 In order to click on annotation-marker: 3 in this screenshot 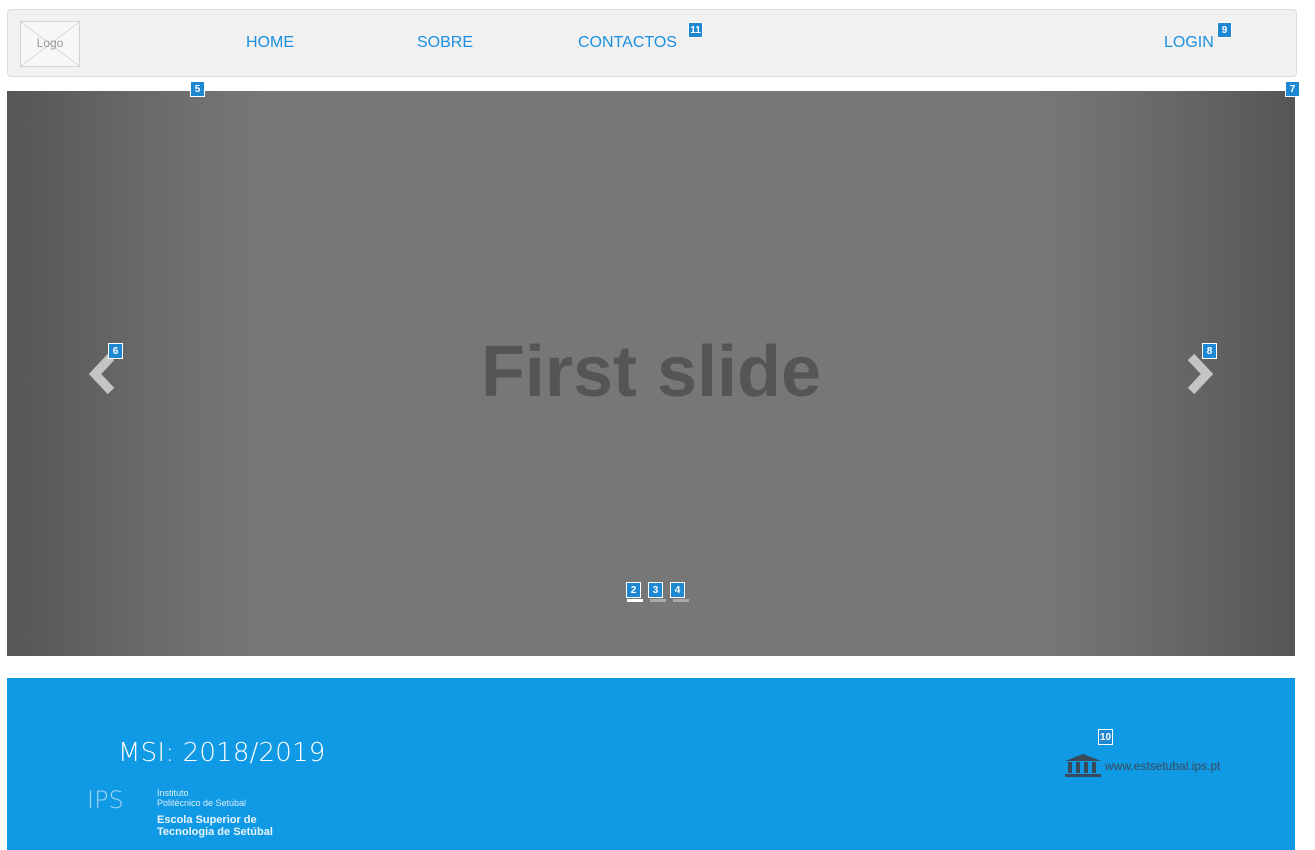, I will do `click(655, 590)`.